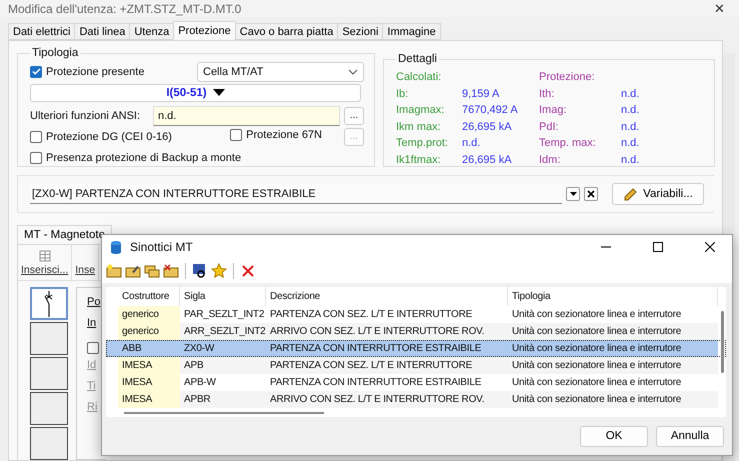 Image resolution: width=739 pixels, height=461 pixels. Describe the element at coordinates (223, 331) in the screenshot. I see `table-cell: ARR_SEZLT_INT2` at that location.